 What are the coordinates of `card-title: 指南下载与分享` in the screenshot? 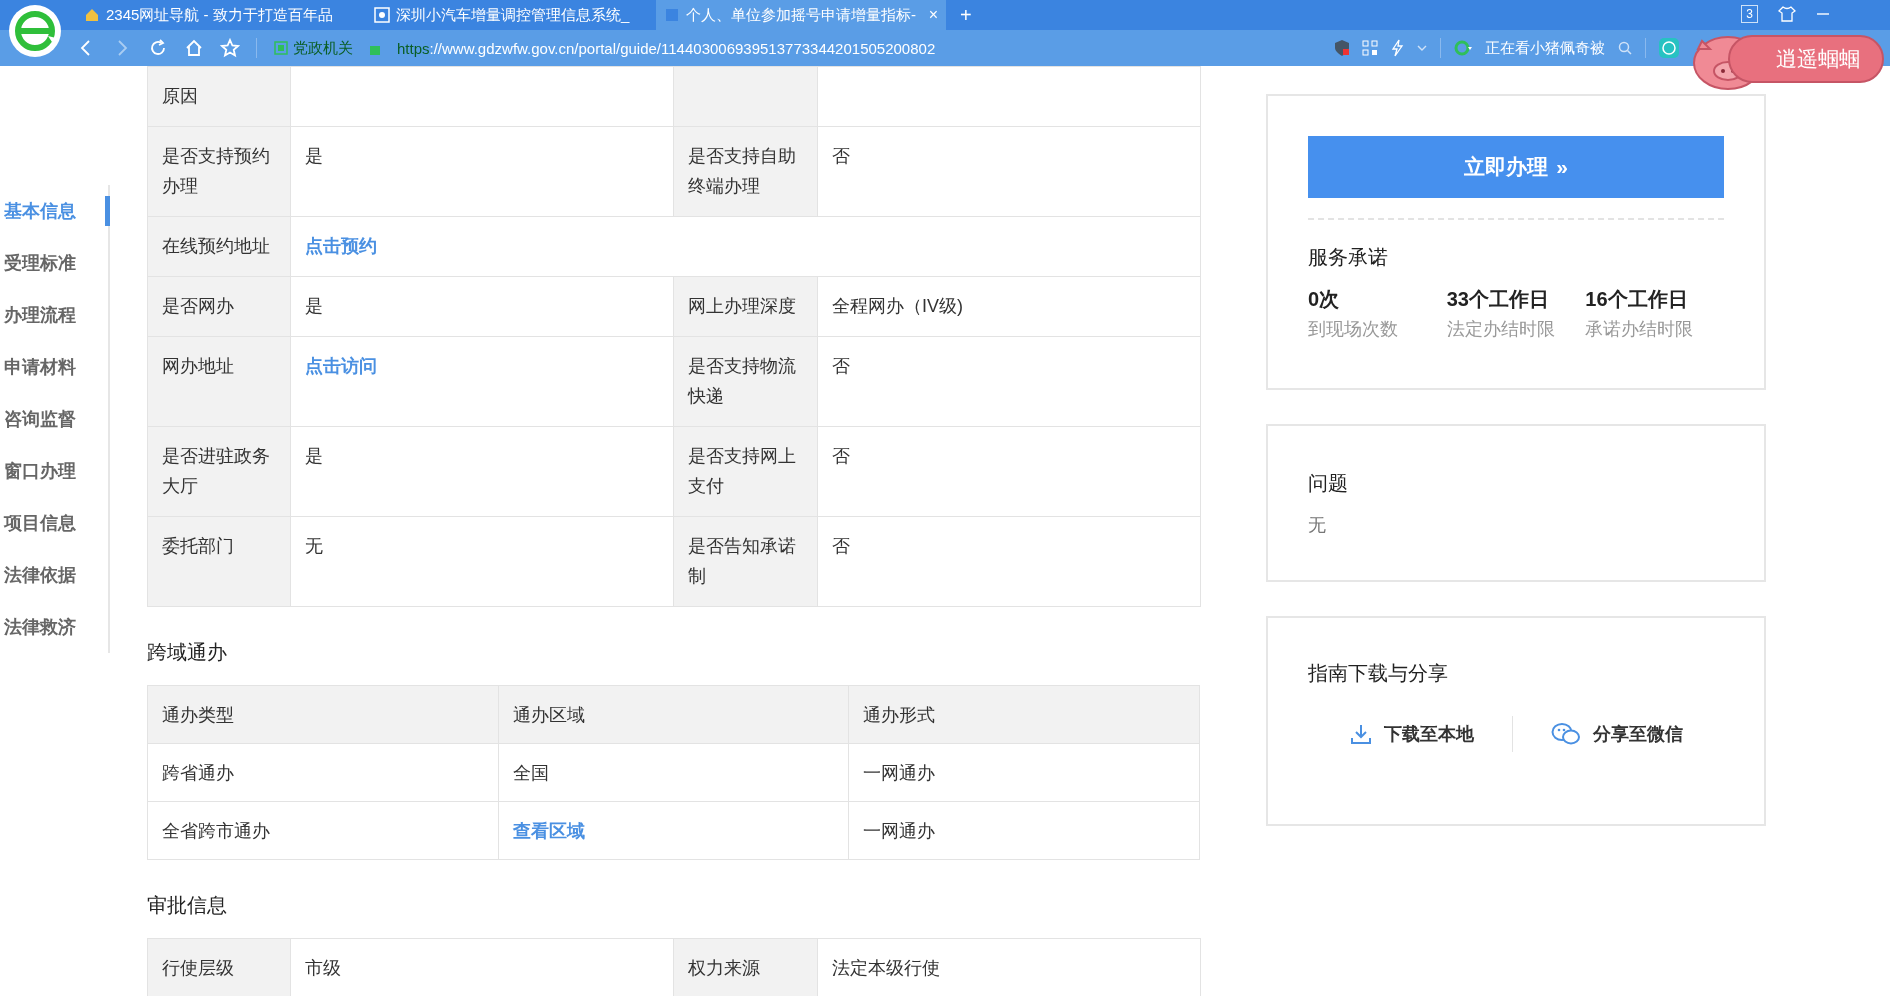 It's located at (1378, 673).